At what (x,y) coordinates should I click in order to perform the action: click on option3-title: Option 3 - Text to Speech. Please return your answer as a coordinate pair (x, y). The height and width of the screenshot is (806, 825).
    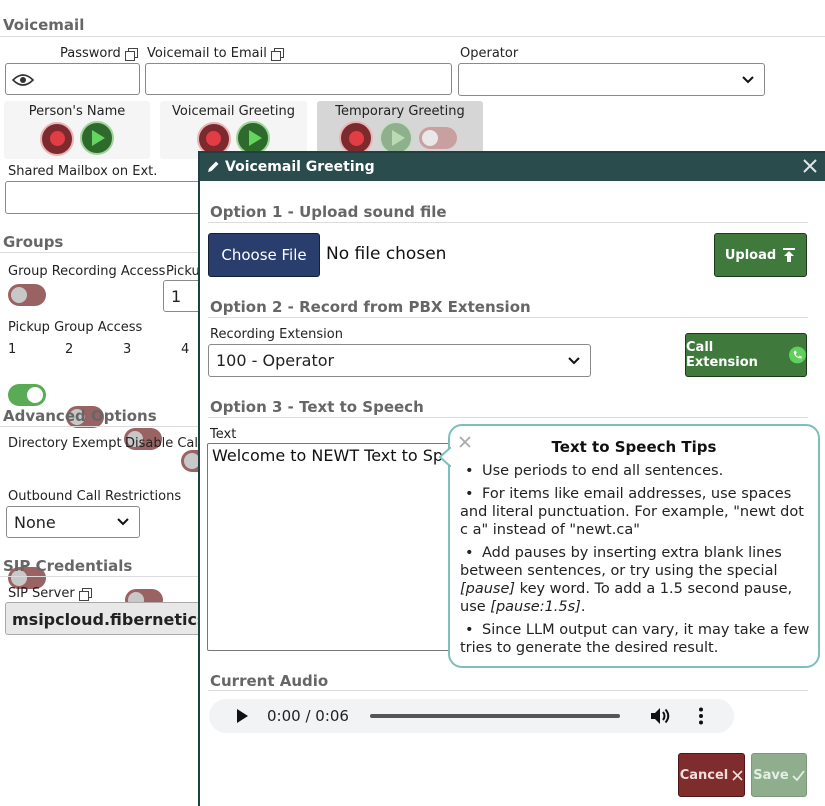
    Looking at the image, I should click on (317, 407).